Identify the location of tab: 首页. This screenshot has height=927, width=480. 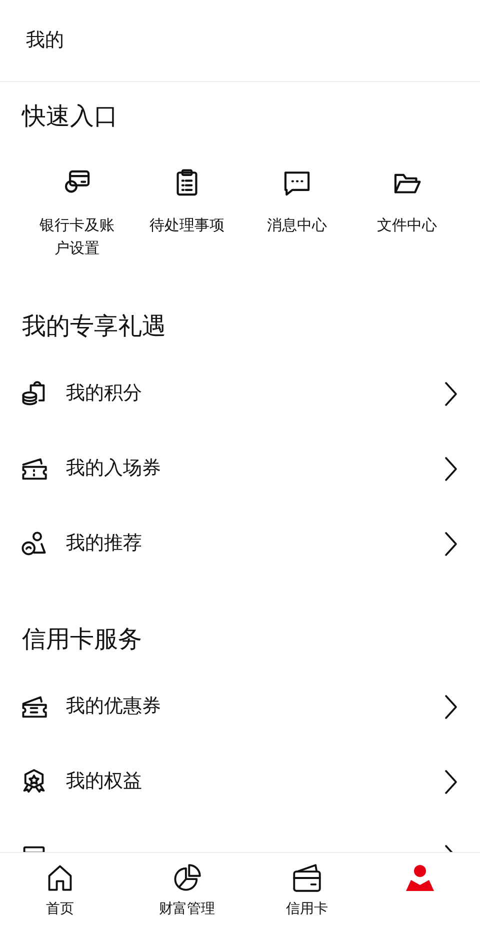
(60, 890).